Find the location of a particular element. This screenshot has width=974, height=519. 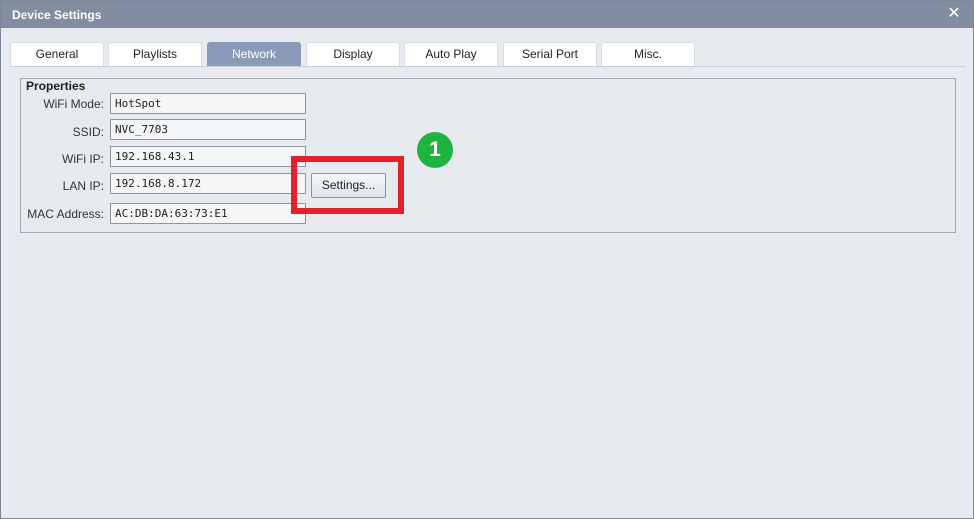

wifi-ip-field: 192.168.43.1 is located at coordinates (208, 156).